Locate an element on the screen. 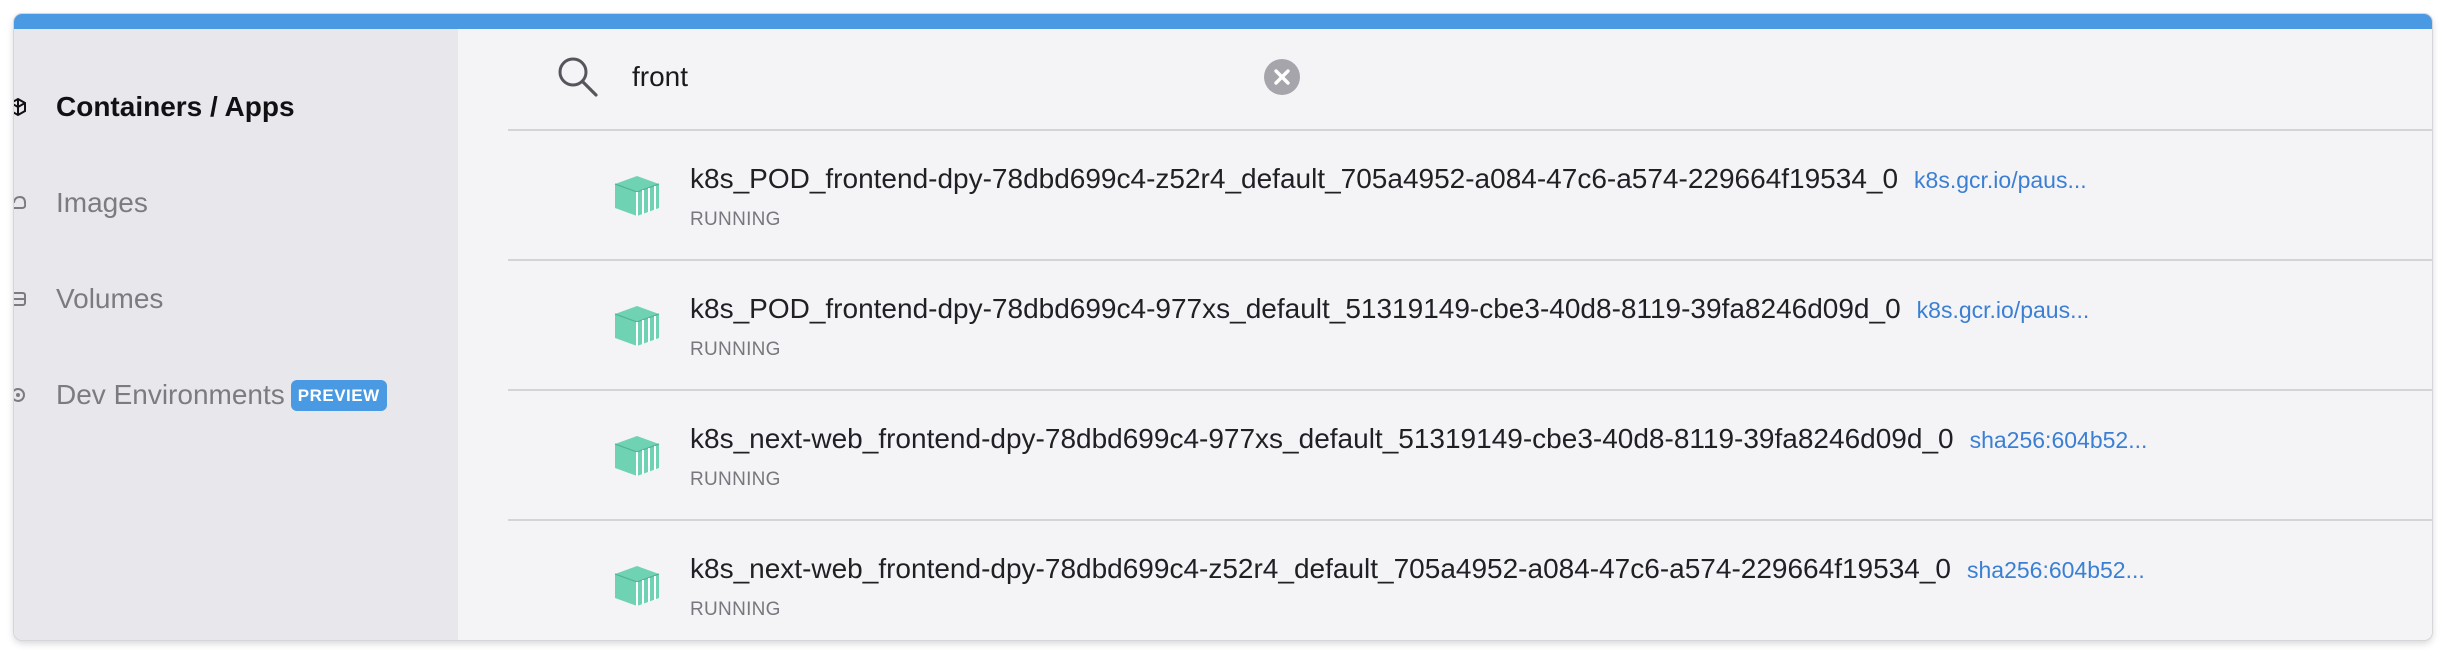 The image size is (2446, 656). sidebar-item-images: Images is located at coordinates (236, 203).